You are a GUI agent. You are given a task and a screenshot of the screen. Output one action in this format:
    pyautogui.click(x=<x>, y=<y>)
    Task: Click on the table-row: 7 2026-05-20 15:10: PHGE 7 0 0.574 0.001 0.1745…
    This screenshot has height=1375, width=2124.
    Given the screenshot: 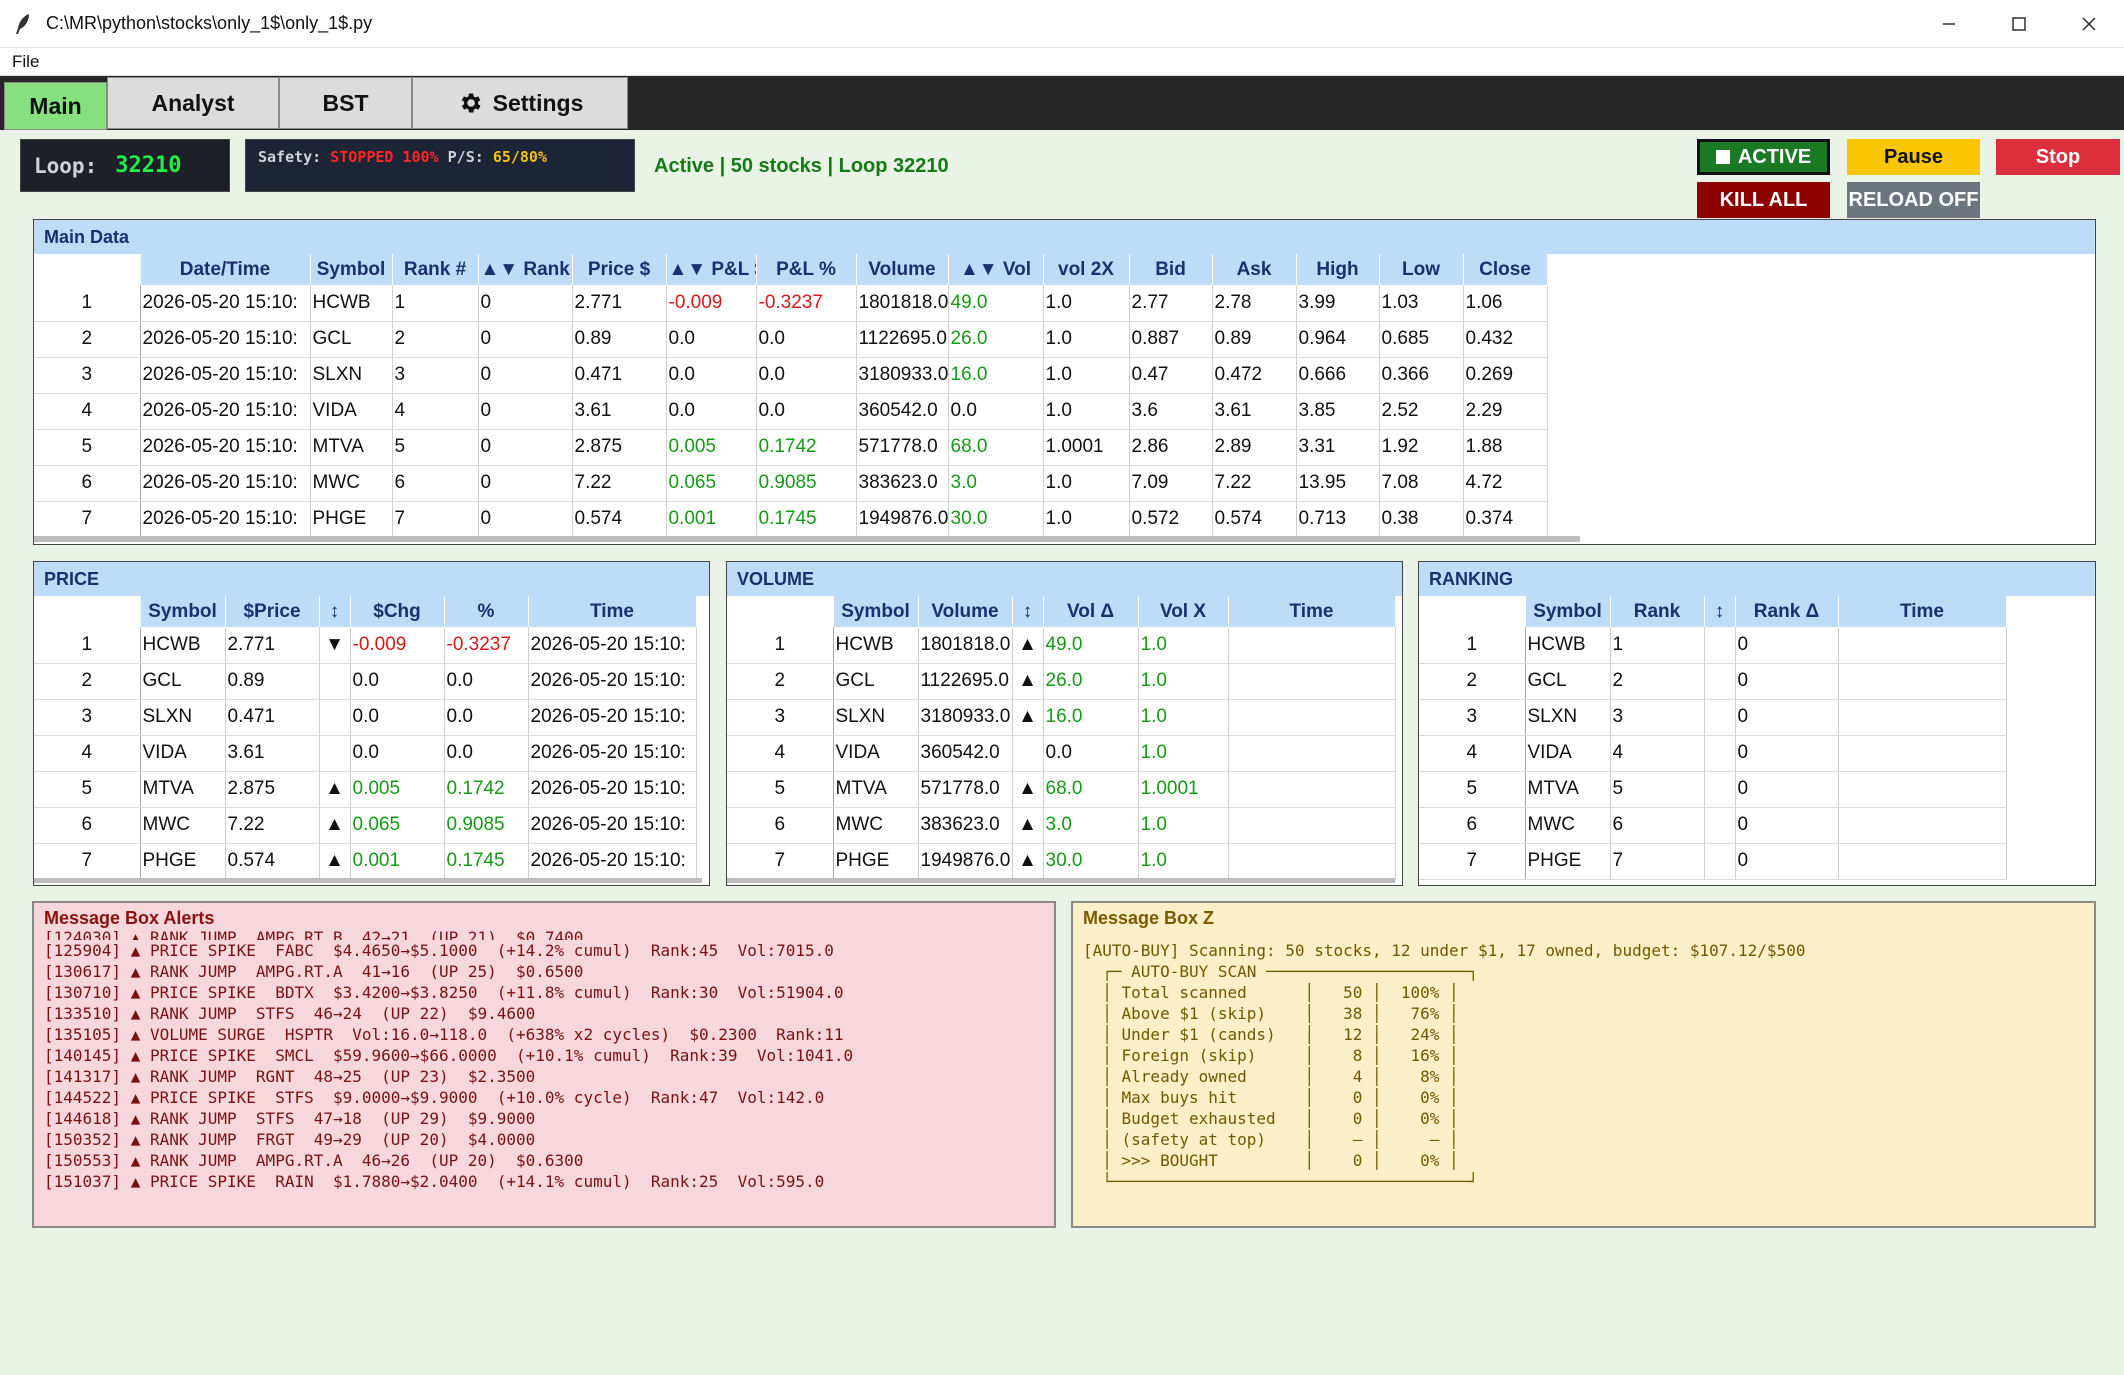 What is the action you would take?
    pyautogui.click(x=791, y=519)
    